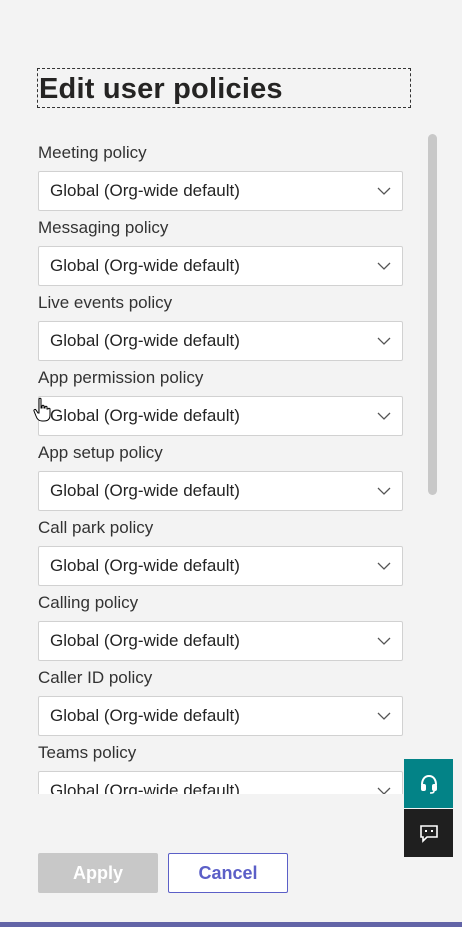 The height and width of the screenshot is (927, 462). I want to click on app-permission-policy-label: App permission policy, so click(121, 377).